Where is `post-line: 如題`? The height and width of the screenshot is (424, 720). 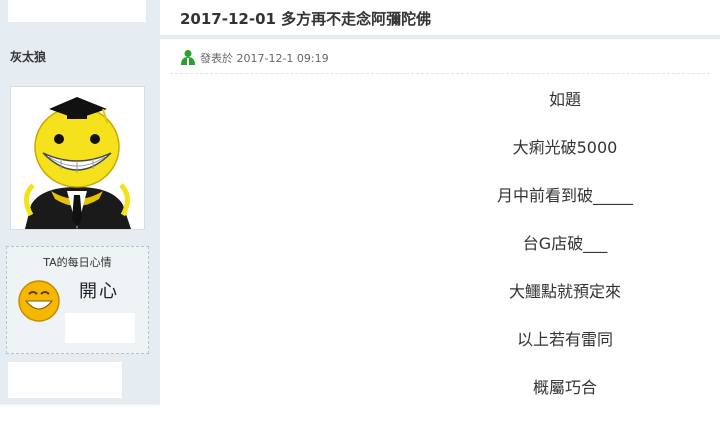 post-line: 如題 is located at coordinates (564, 99).